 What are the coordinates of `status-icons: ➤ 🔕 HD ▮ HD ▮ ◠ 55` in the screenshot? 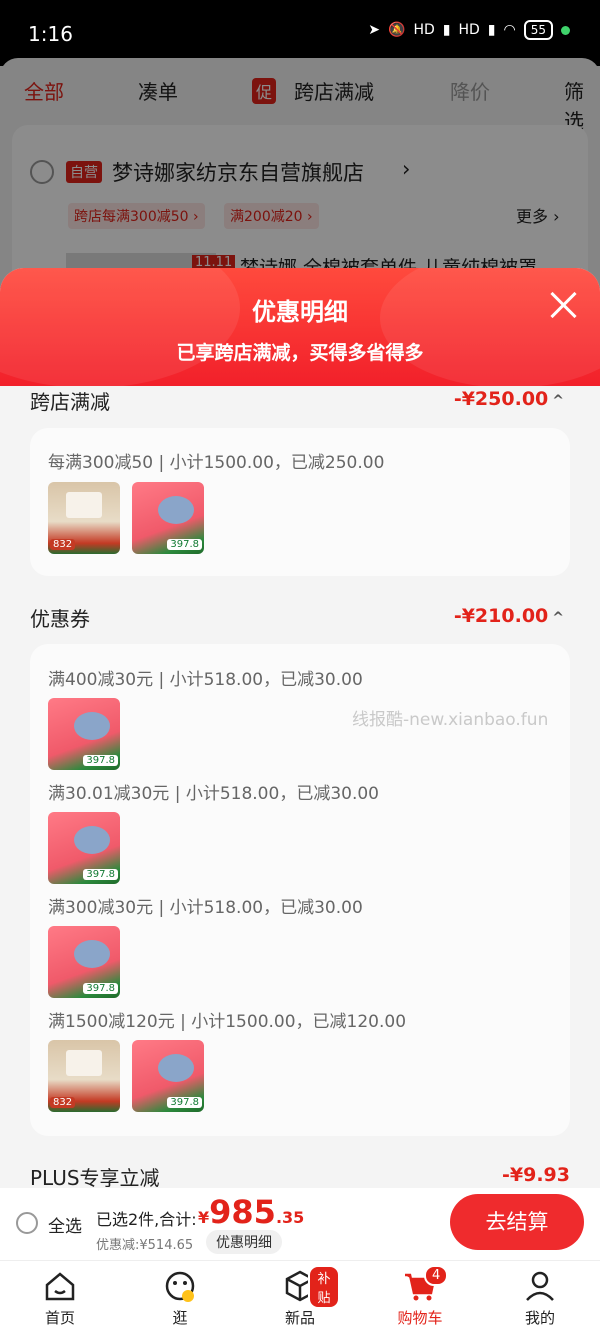 It's located at (469, 30).